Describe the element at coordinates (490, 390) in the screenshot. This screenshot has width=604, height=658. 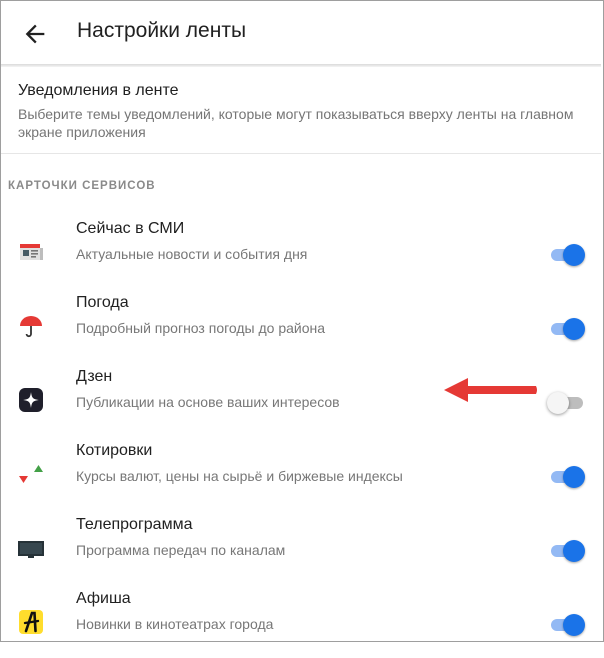
I see `annotation-arrow-icon` at that location.